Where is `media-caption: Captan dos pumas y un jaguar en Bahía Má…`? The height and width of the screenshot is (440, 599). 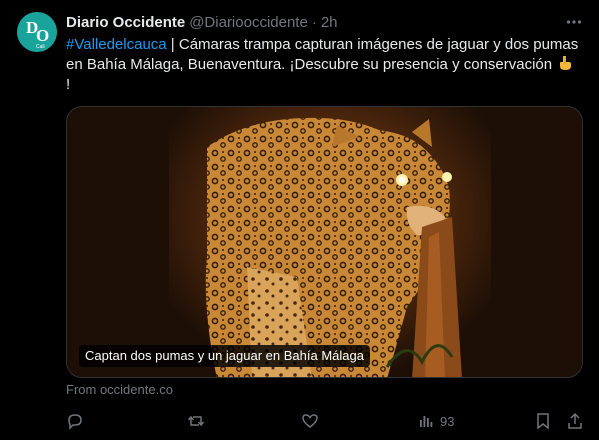
media-caption: Captan dos pumas y un jaguar en Bahía Má… is located at coordinates (224, 356).